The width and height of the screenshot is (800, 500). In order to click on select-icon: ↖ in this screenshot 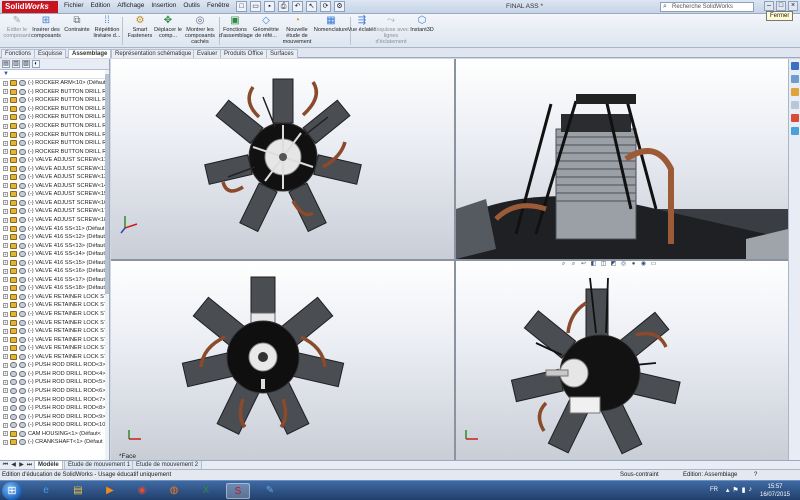, I will do `click(311, 6)`.